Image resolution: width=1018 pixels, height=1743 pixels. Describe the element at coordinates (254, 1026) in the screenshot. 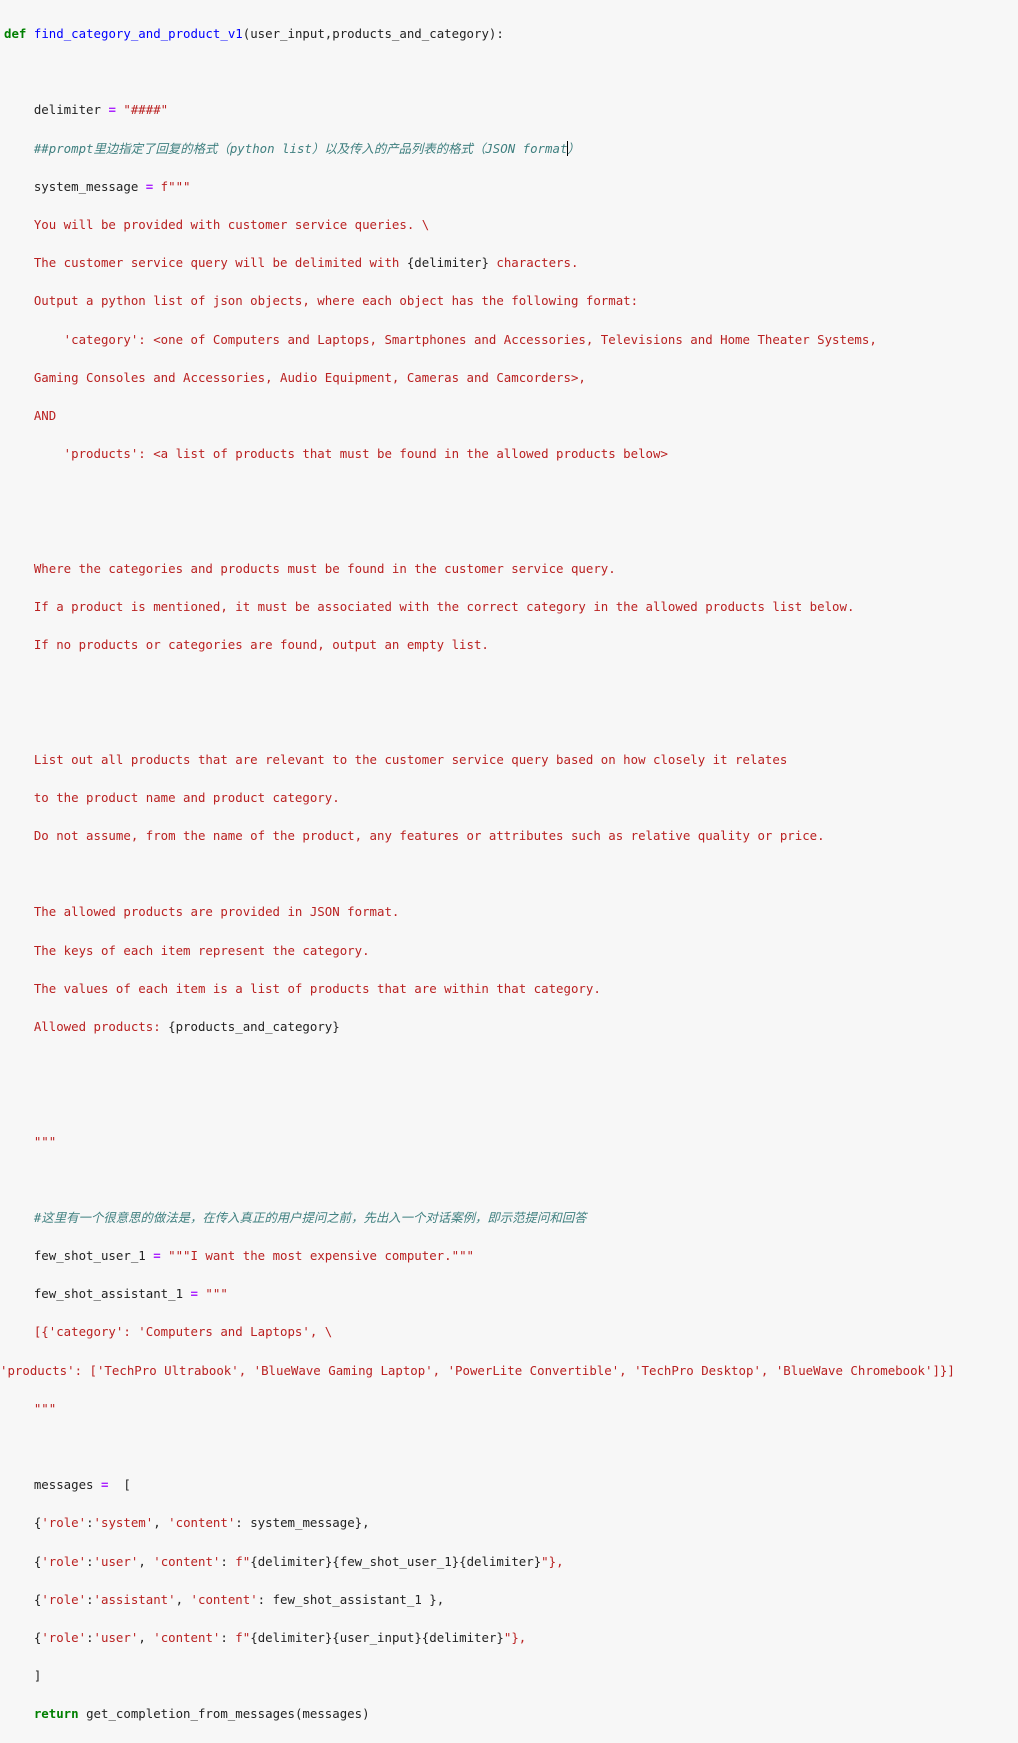

I see `products-interp: {products_and_category}` at that location.